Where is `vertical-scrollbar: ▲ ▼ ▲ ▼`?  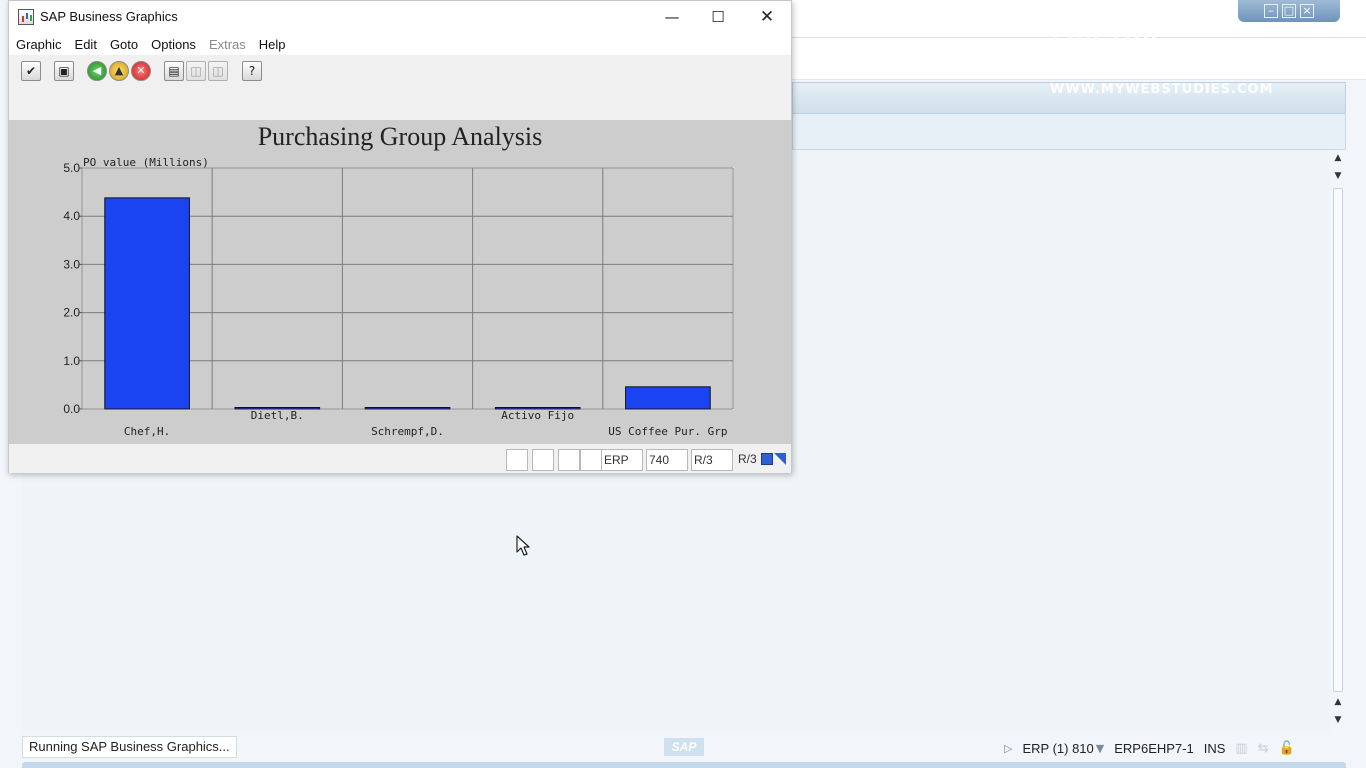
vertical-scrollbar: ▲ ▼ ▲ ▼ is located at coordinates (1338, 441).